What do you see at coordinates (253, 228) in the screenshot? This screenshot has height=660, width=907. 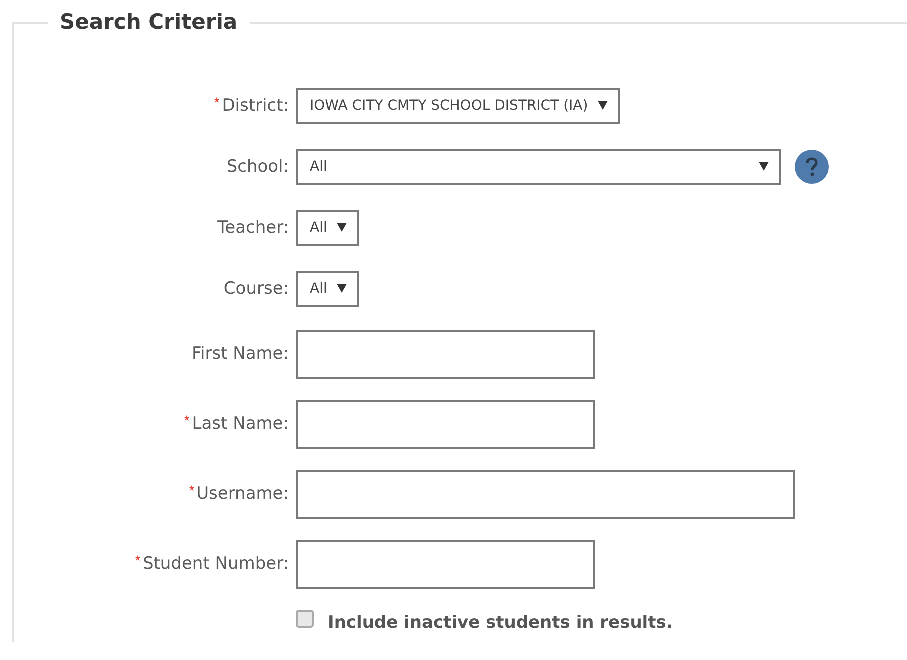 I see `field-label: Teacher:` at bounding box center [253, 228].